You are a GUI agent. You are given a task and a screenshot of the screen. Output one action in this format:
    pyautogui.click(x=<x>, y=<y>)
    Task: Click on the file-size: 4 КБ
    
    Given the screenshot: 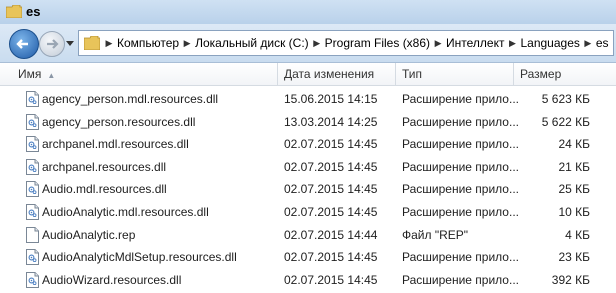 What is the action you would take?
    pyautogui.click(x=577, y=234)
    